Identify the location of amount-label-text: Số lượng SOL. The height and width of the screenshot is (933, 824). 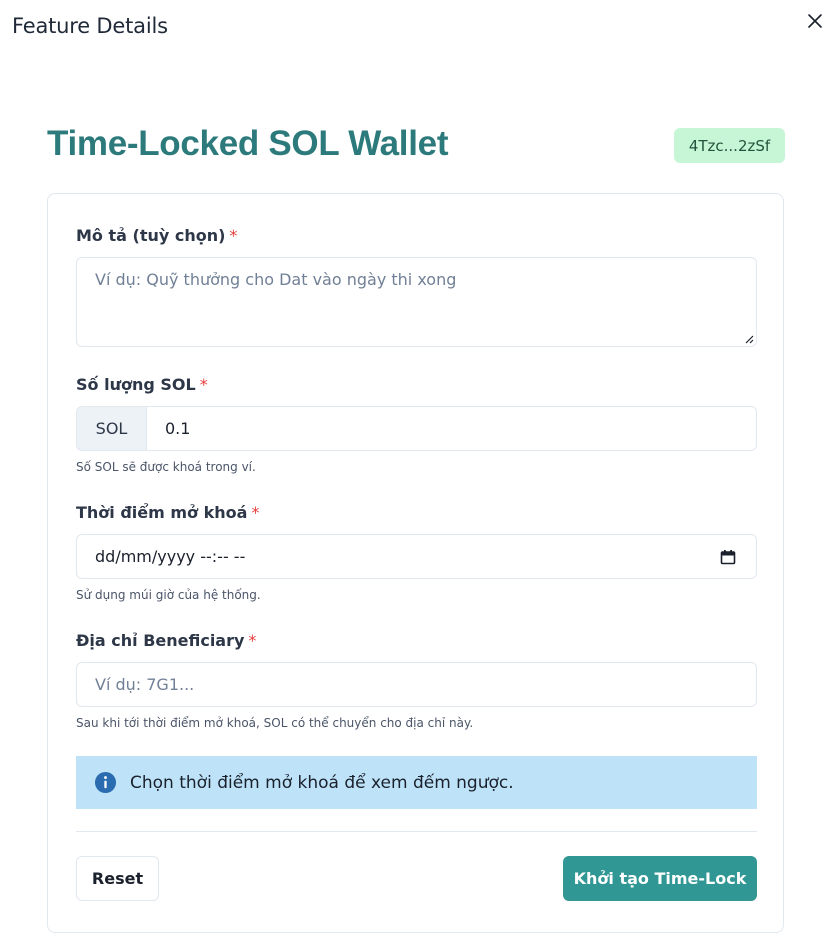
(136, 384).